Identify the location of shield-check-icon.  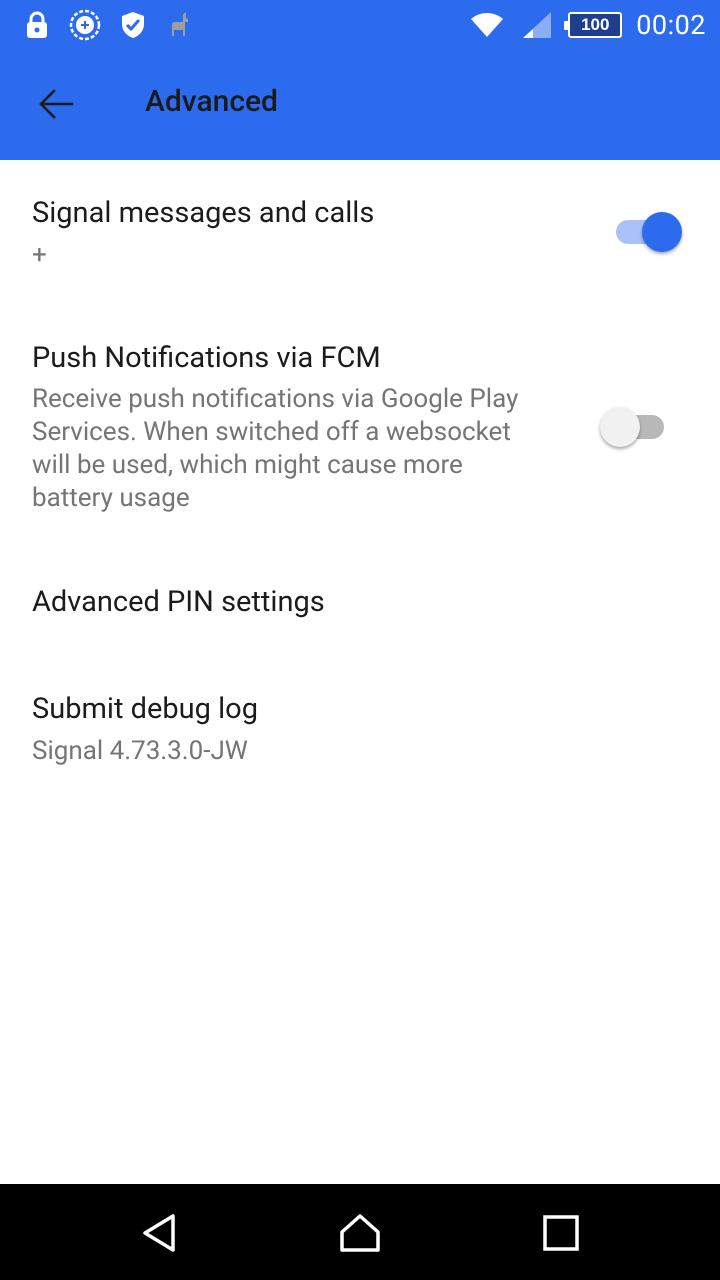
(133, 25).